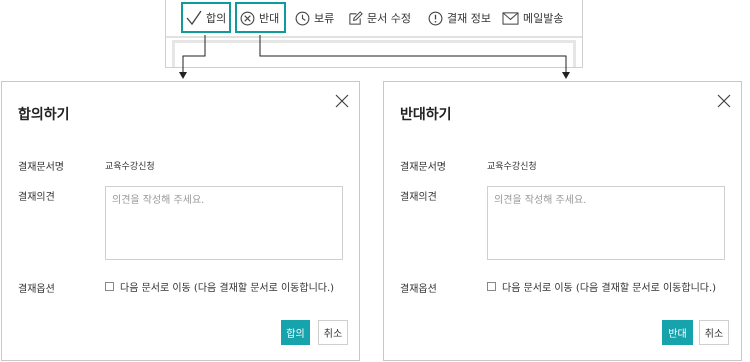 Image resolution: width=750 pixels, height=362 pixels. What do you see at coordinates (44, 115) in the screenshot?
I see `dialog-title: 합의하기` at bounding box center [44, 115].